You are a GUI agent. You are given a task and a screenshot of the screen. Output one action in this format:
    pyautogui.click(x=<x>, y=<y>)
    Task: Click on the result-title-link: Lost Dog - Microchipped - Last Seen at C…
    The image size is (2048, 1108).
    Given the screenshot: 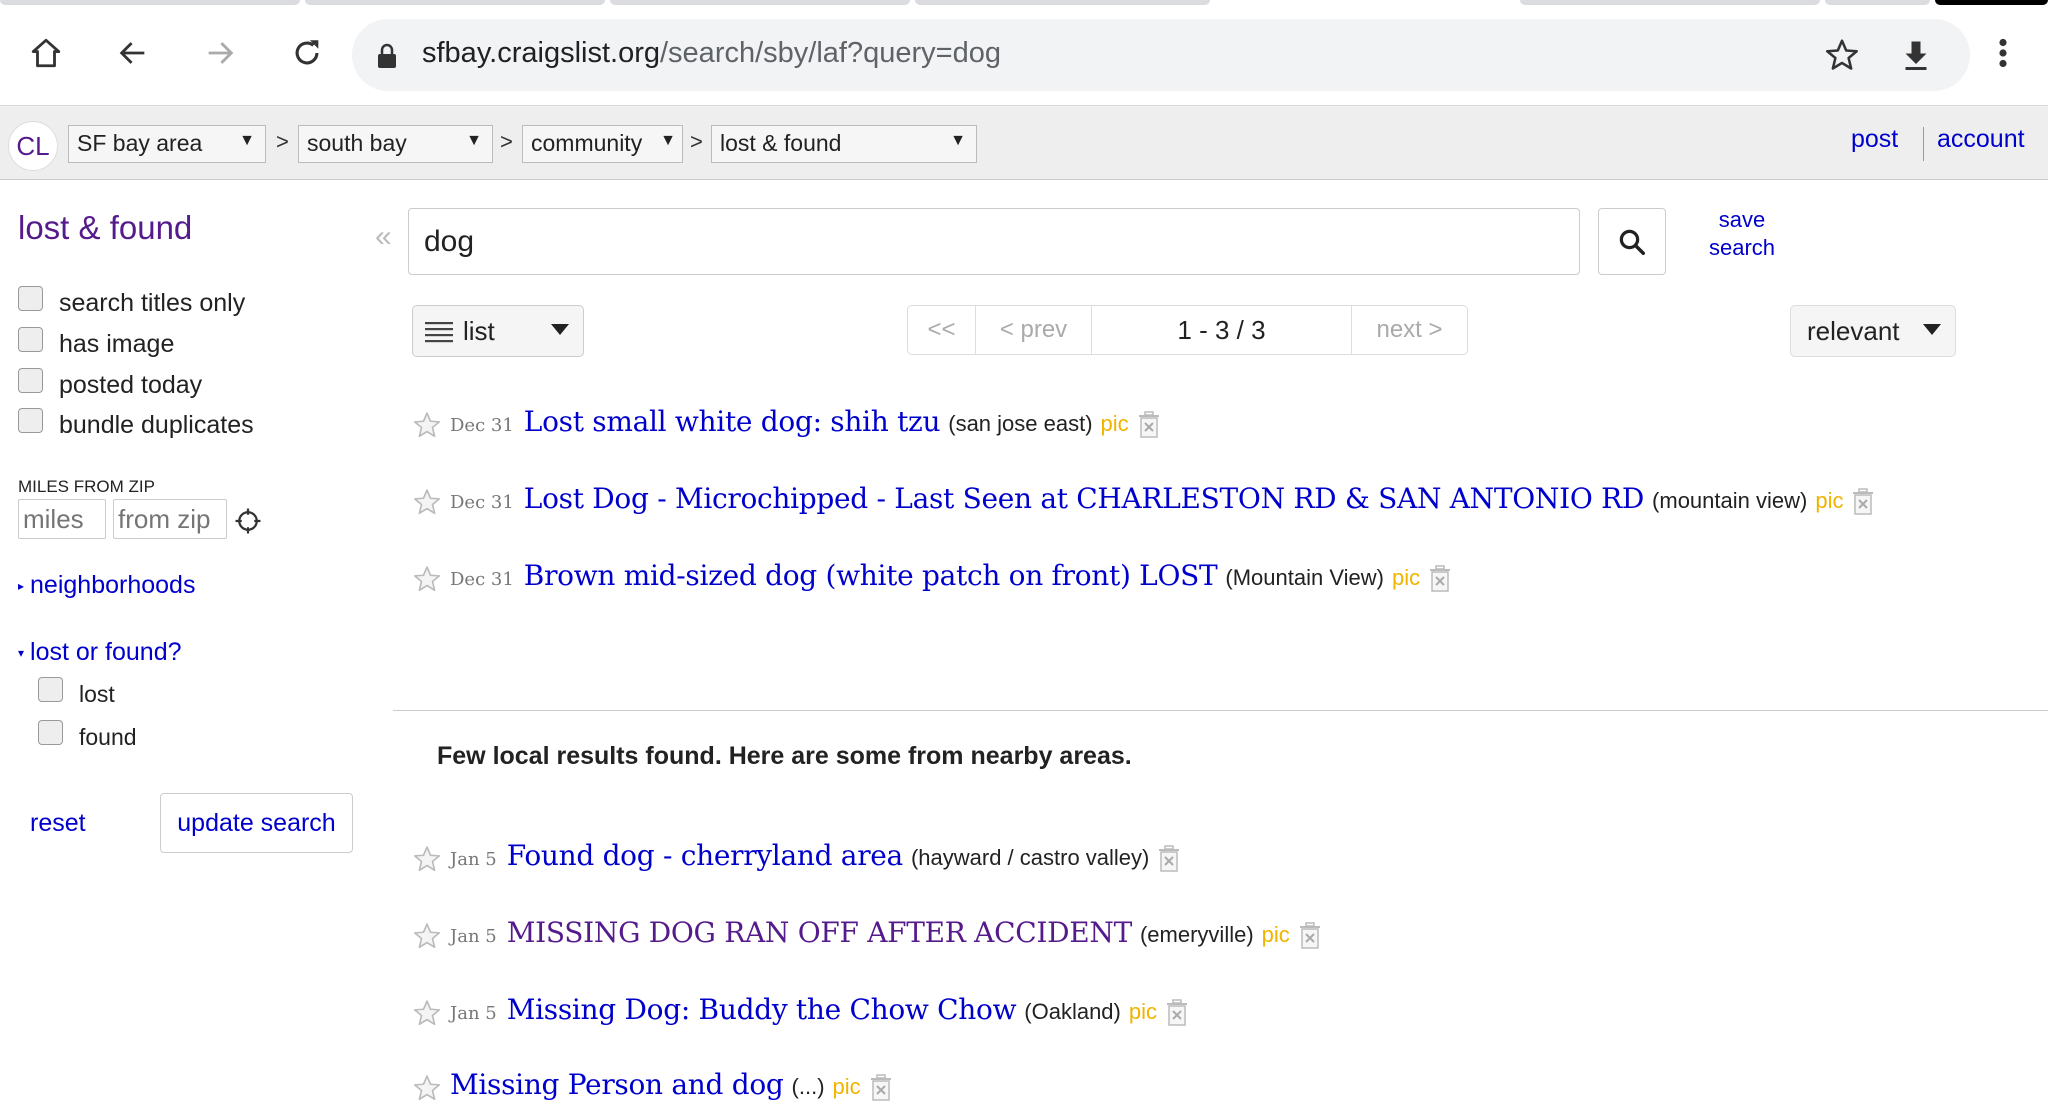 What is the action you would take?
    pyautogui.click(x=1084, y=498)
    